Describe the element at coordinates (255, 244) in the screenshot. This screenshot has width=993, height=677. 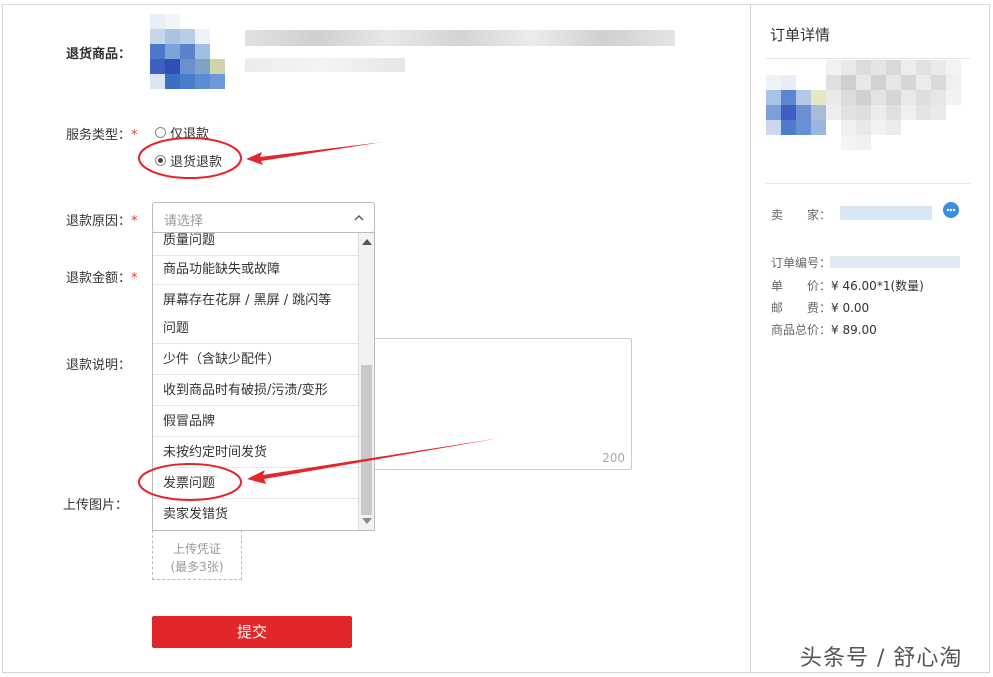
I see `reason-option: 质量问题` at that location.